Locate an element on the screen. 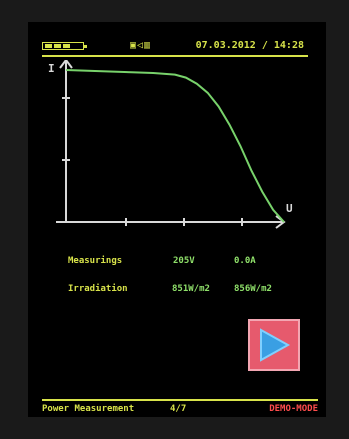 Image resolution: width=349 pixels, height=439 pixels. irradiation-value-2: 856W/m2 is located at coordinates (253, 289).